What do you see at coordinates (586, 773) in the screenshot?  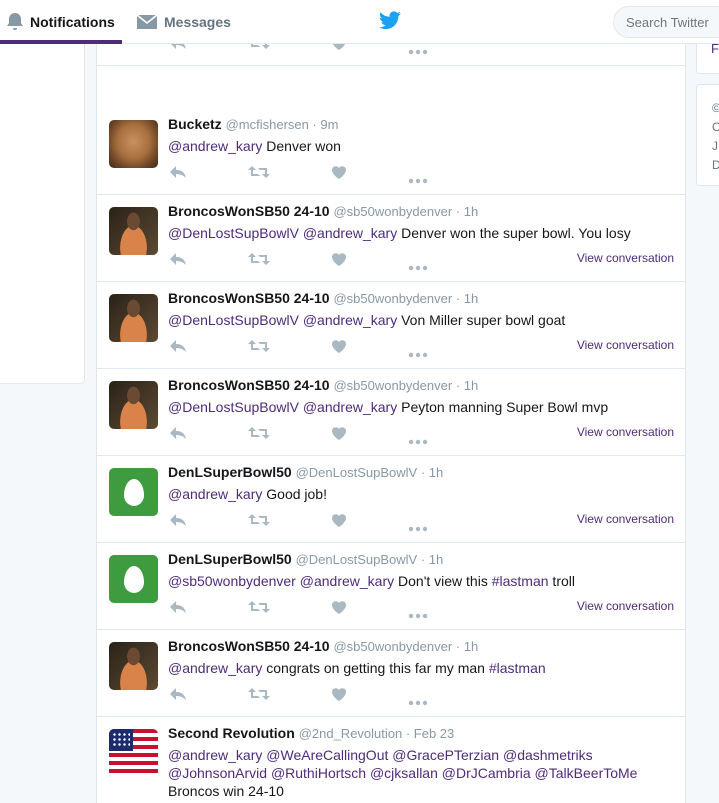 I see `mention-link: @TalkBeerToMe` at bounding box center [586, 773].